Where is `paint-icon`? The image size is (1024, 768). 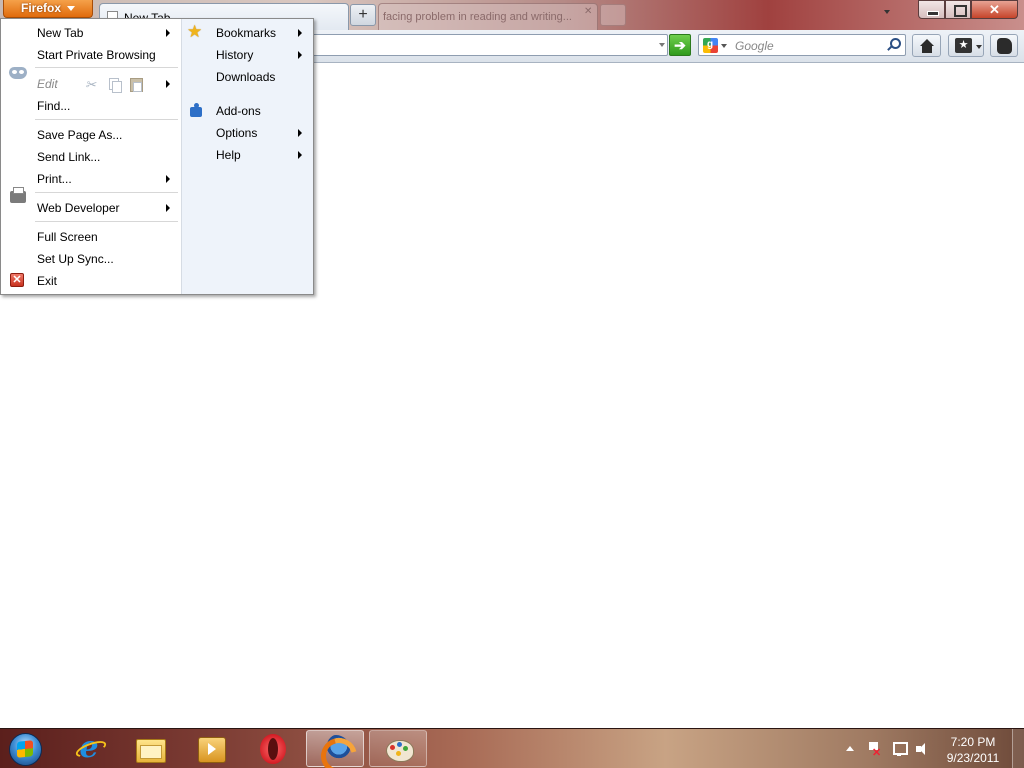 paint-icon is located at coordinates (399, 749).